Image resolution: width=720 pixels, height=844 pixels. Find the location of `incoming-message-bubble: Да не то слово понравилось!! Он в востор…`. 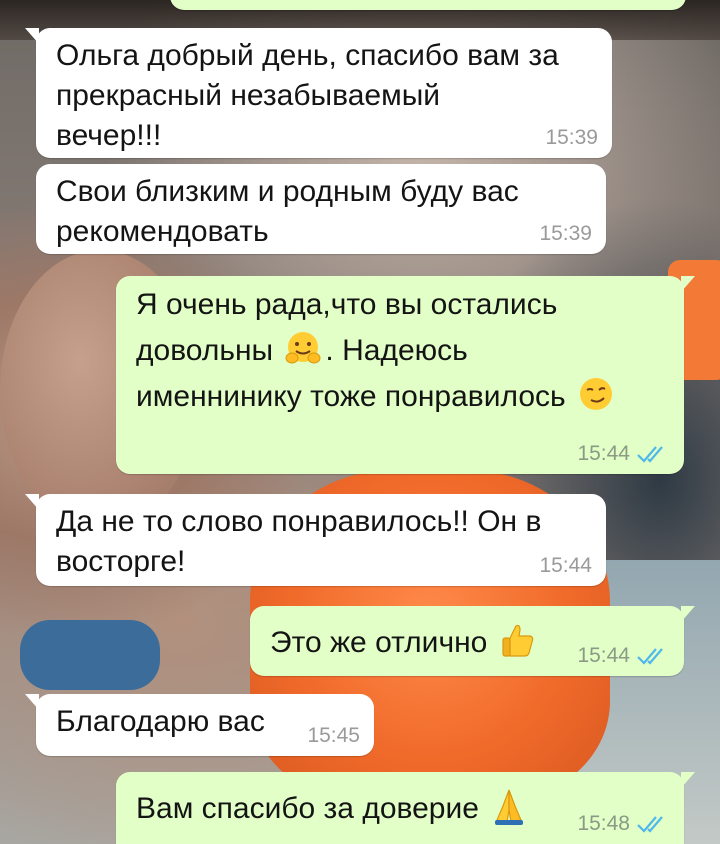

incoming-message-bubble: Да не то слово понравилось!! Он в востор… is located at coordinates (315, 540).